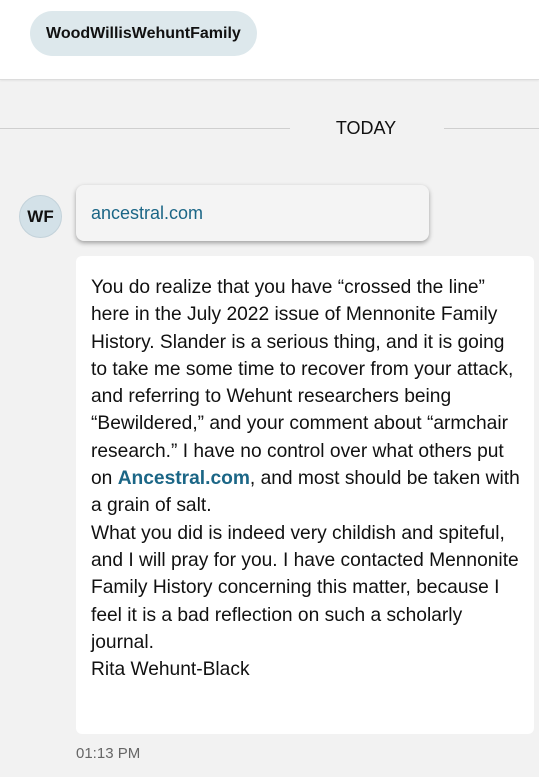  Describe the element at coordinates (184, 478) in the screenshot. I see `inline-link-ancestral: Ancestral.com` at that location.